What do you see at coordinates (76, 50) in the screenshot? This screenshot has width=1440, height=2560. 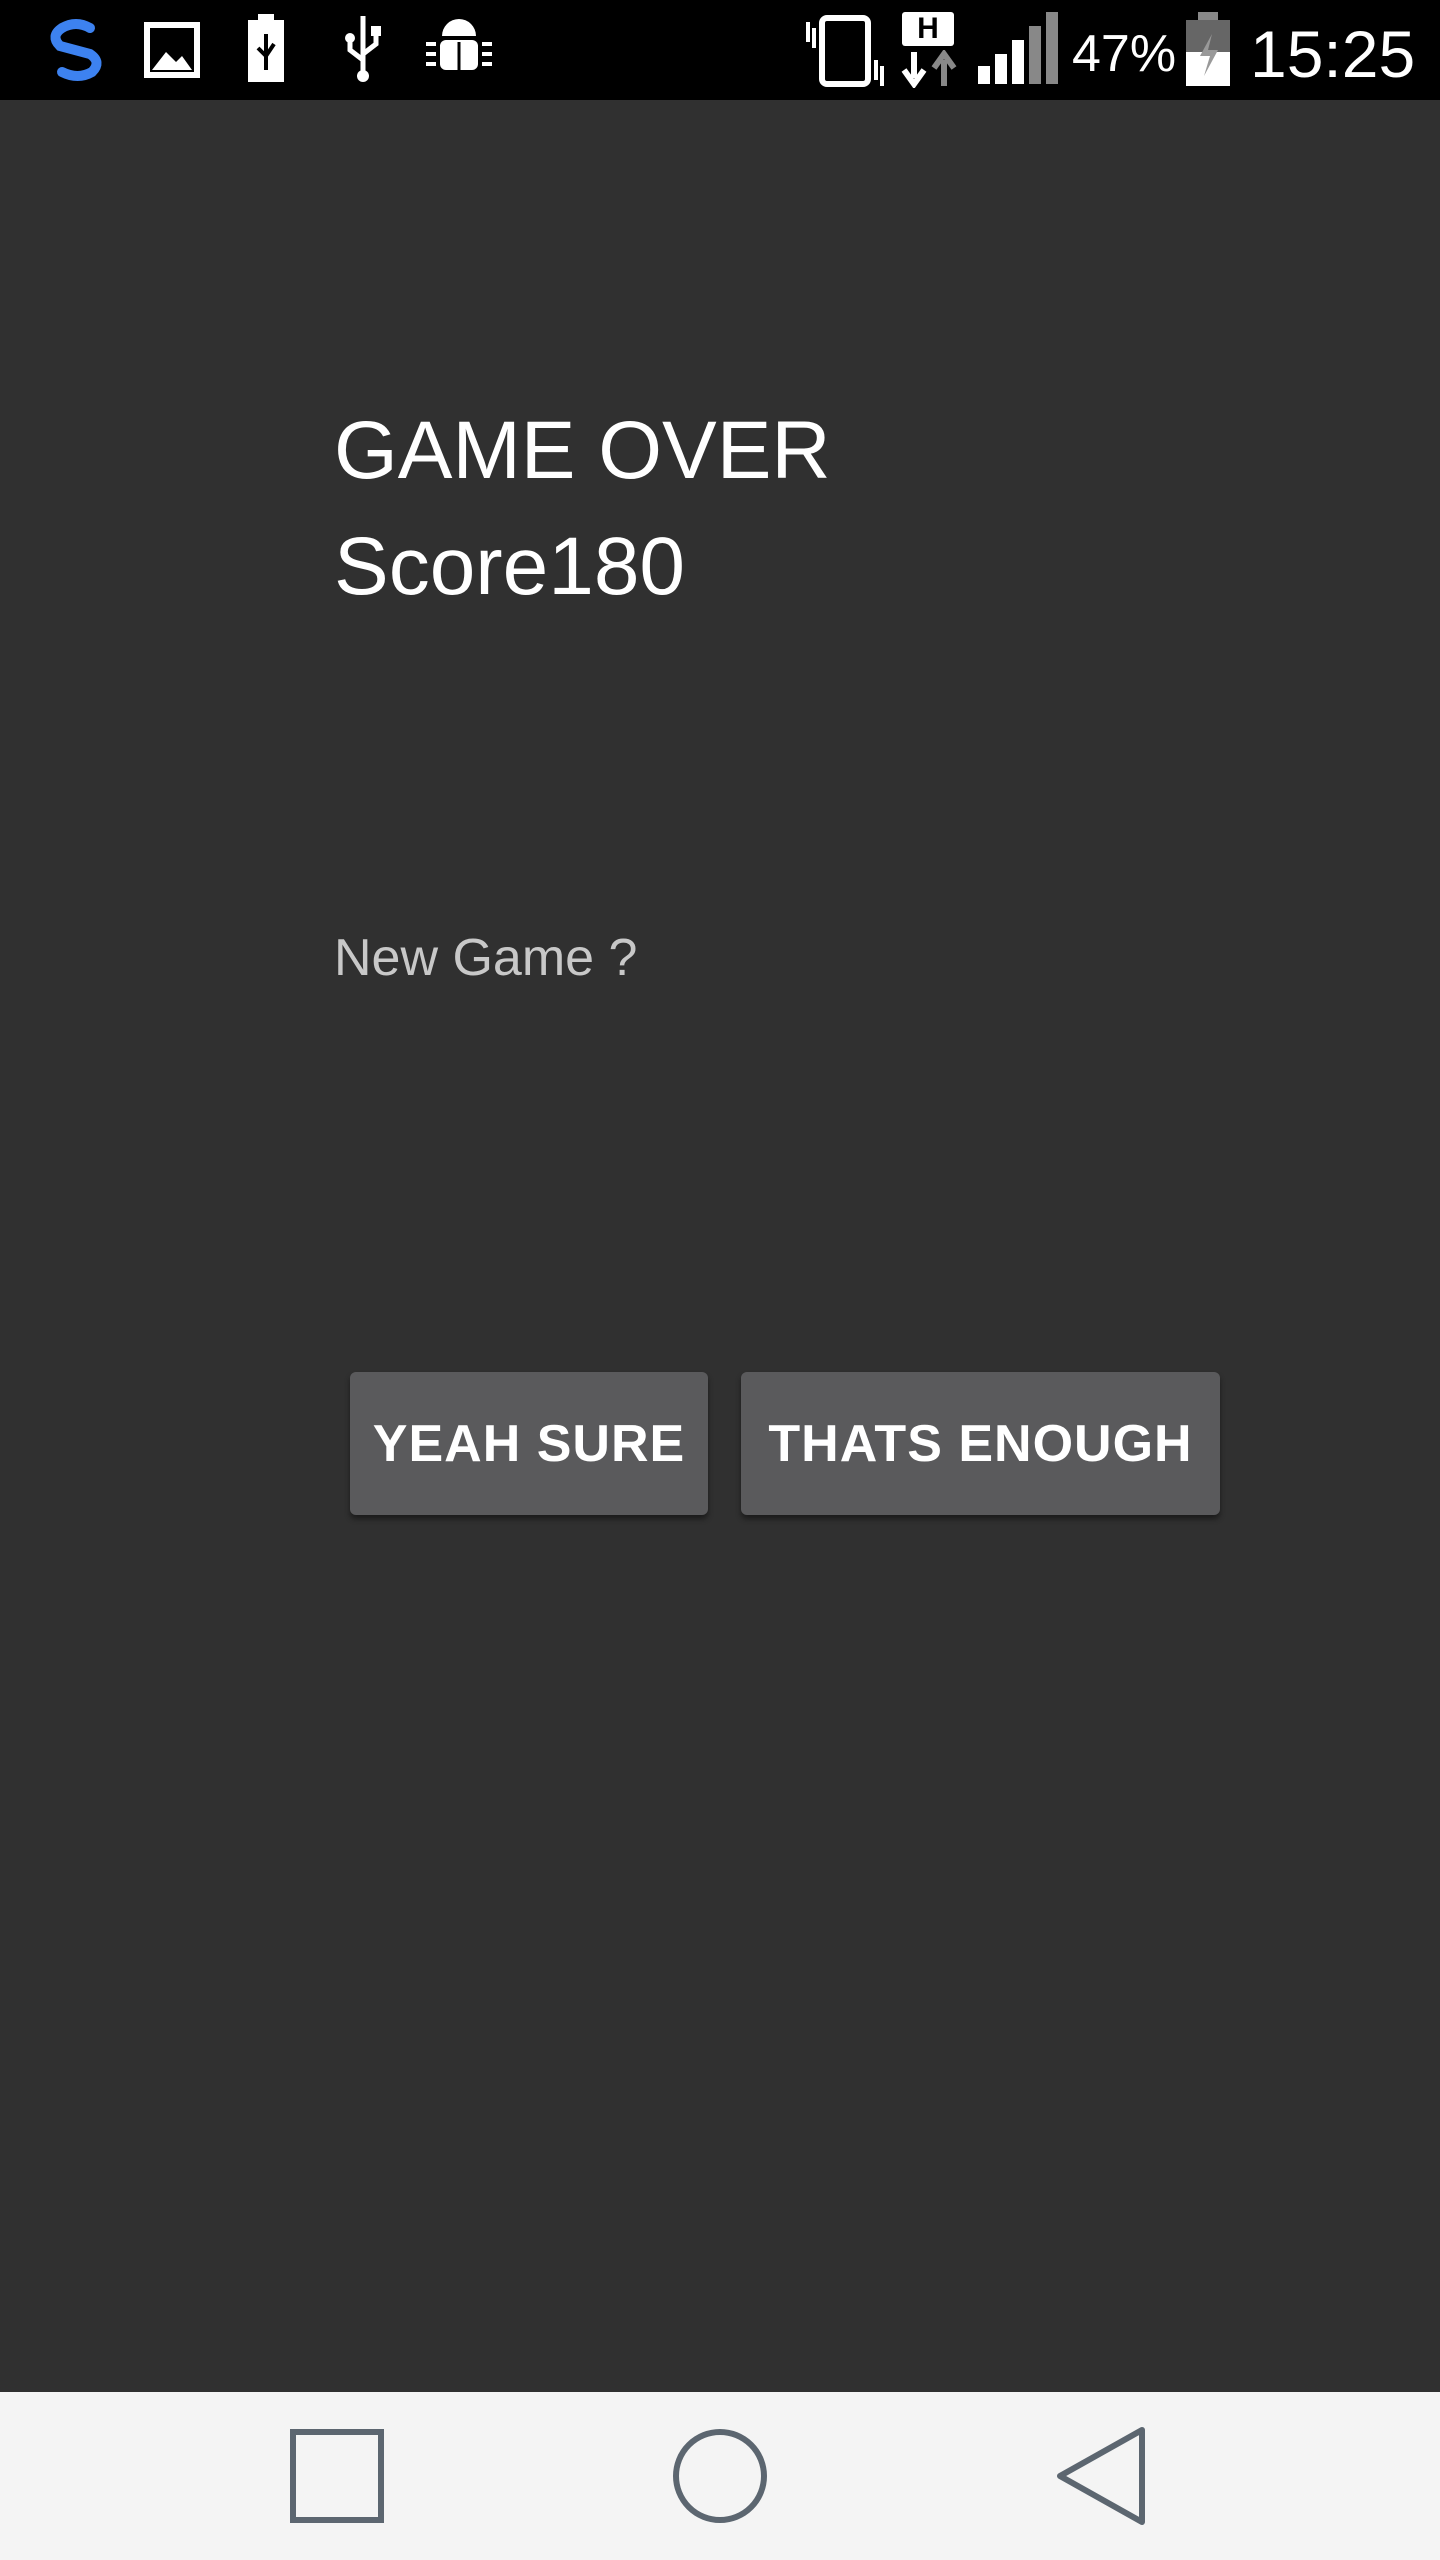 I see `skype-icon` at bounding box center [76, 50].